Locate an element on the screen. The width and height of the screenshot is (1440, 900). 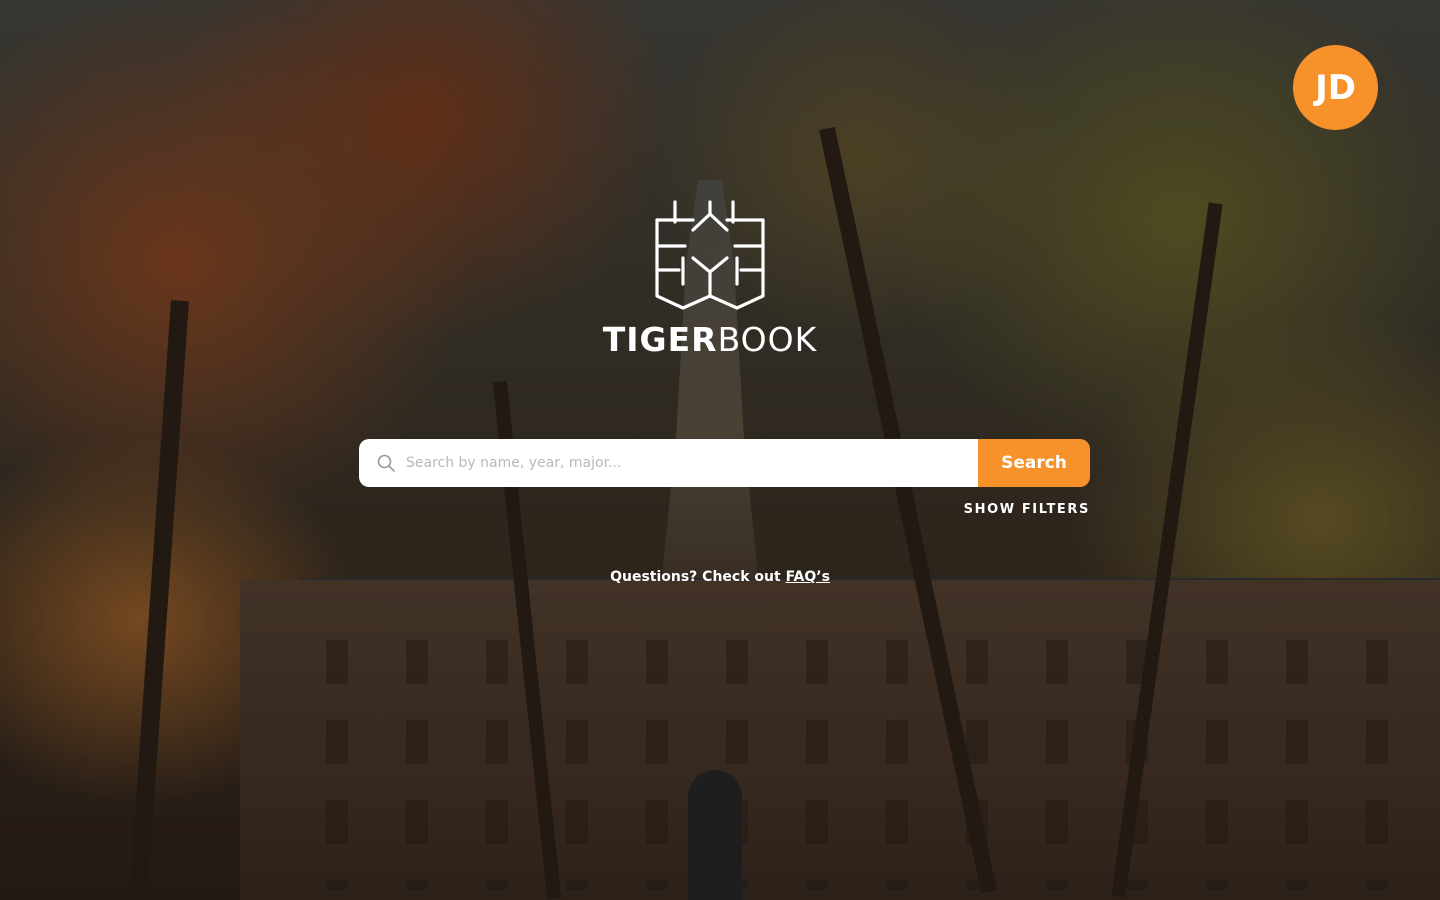
search-button: Search is located at coordinates (1034, 463).